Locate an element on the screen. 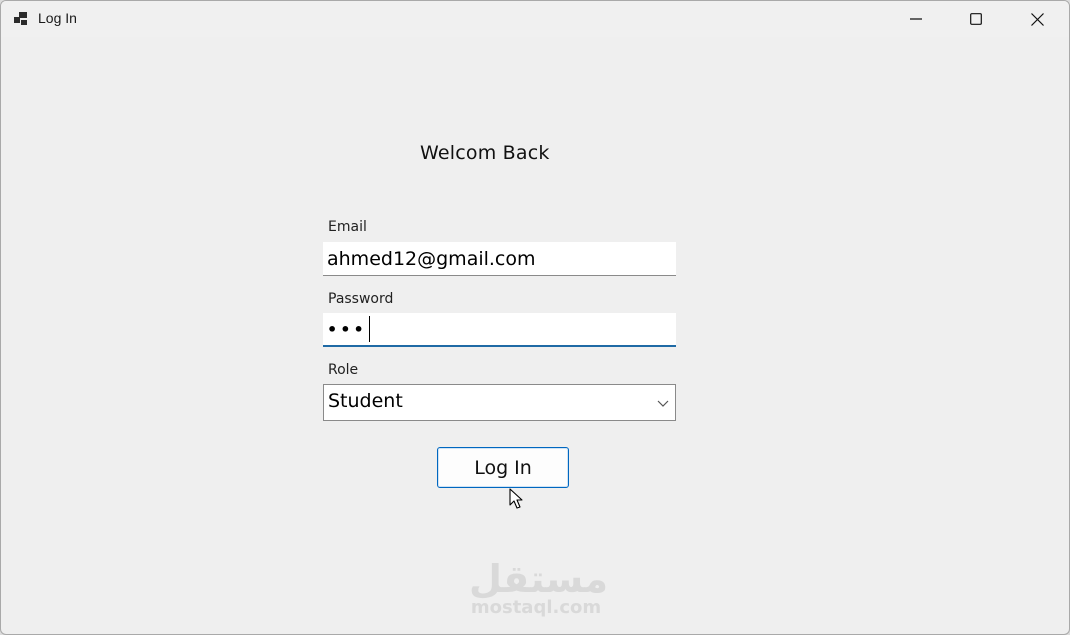 This screenshot has width=1070, height=635. maximize-button is located at coordinates (976, 19).